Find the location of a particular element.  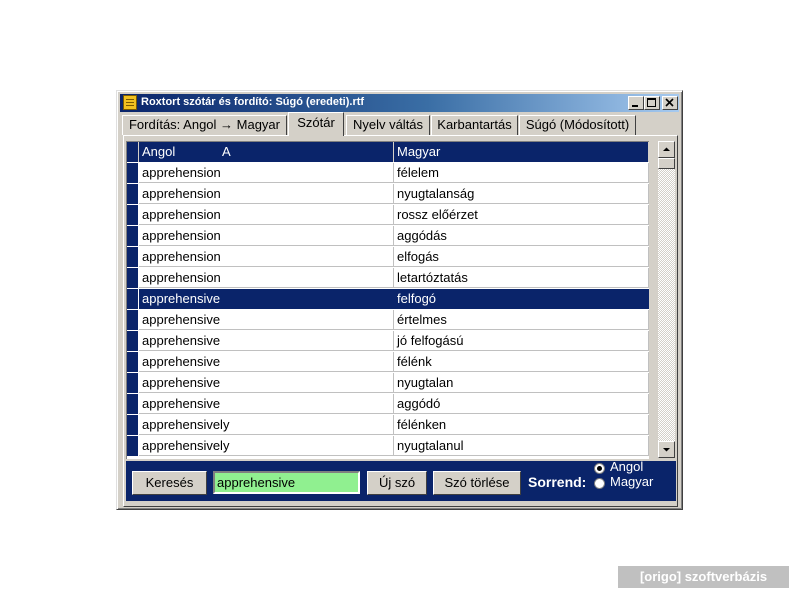

tab-sugo-modositott: Súgó (Módosított) is located at coordinates (577, 125).